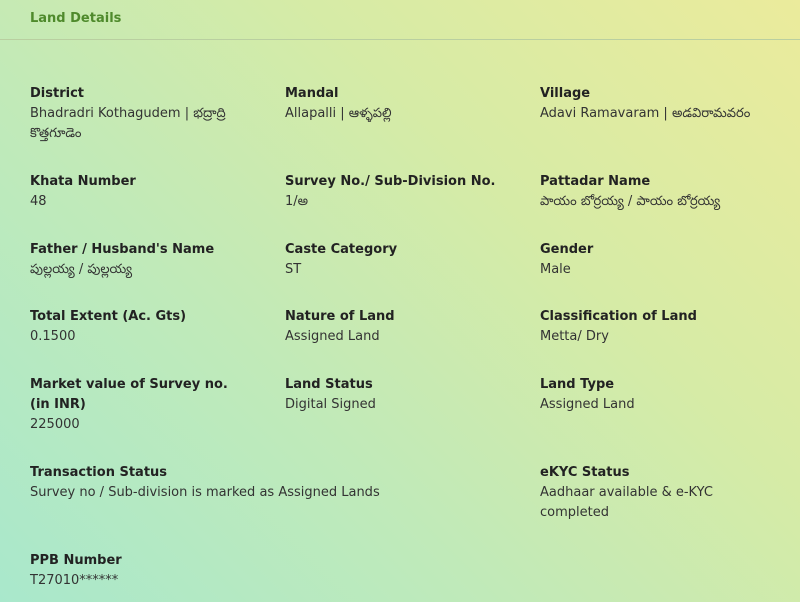 This screenshot has width=800, height=602. Describe the element at coordinates (341, 249) in the screenshot. I see `caste-category-label: Caste Category` at that location.